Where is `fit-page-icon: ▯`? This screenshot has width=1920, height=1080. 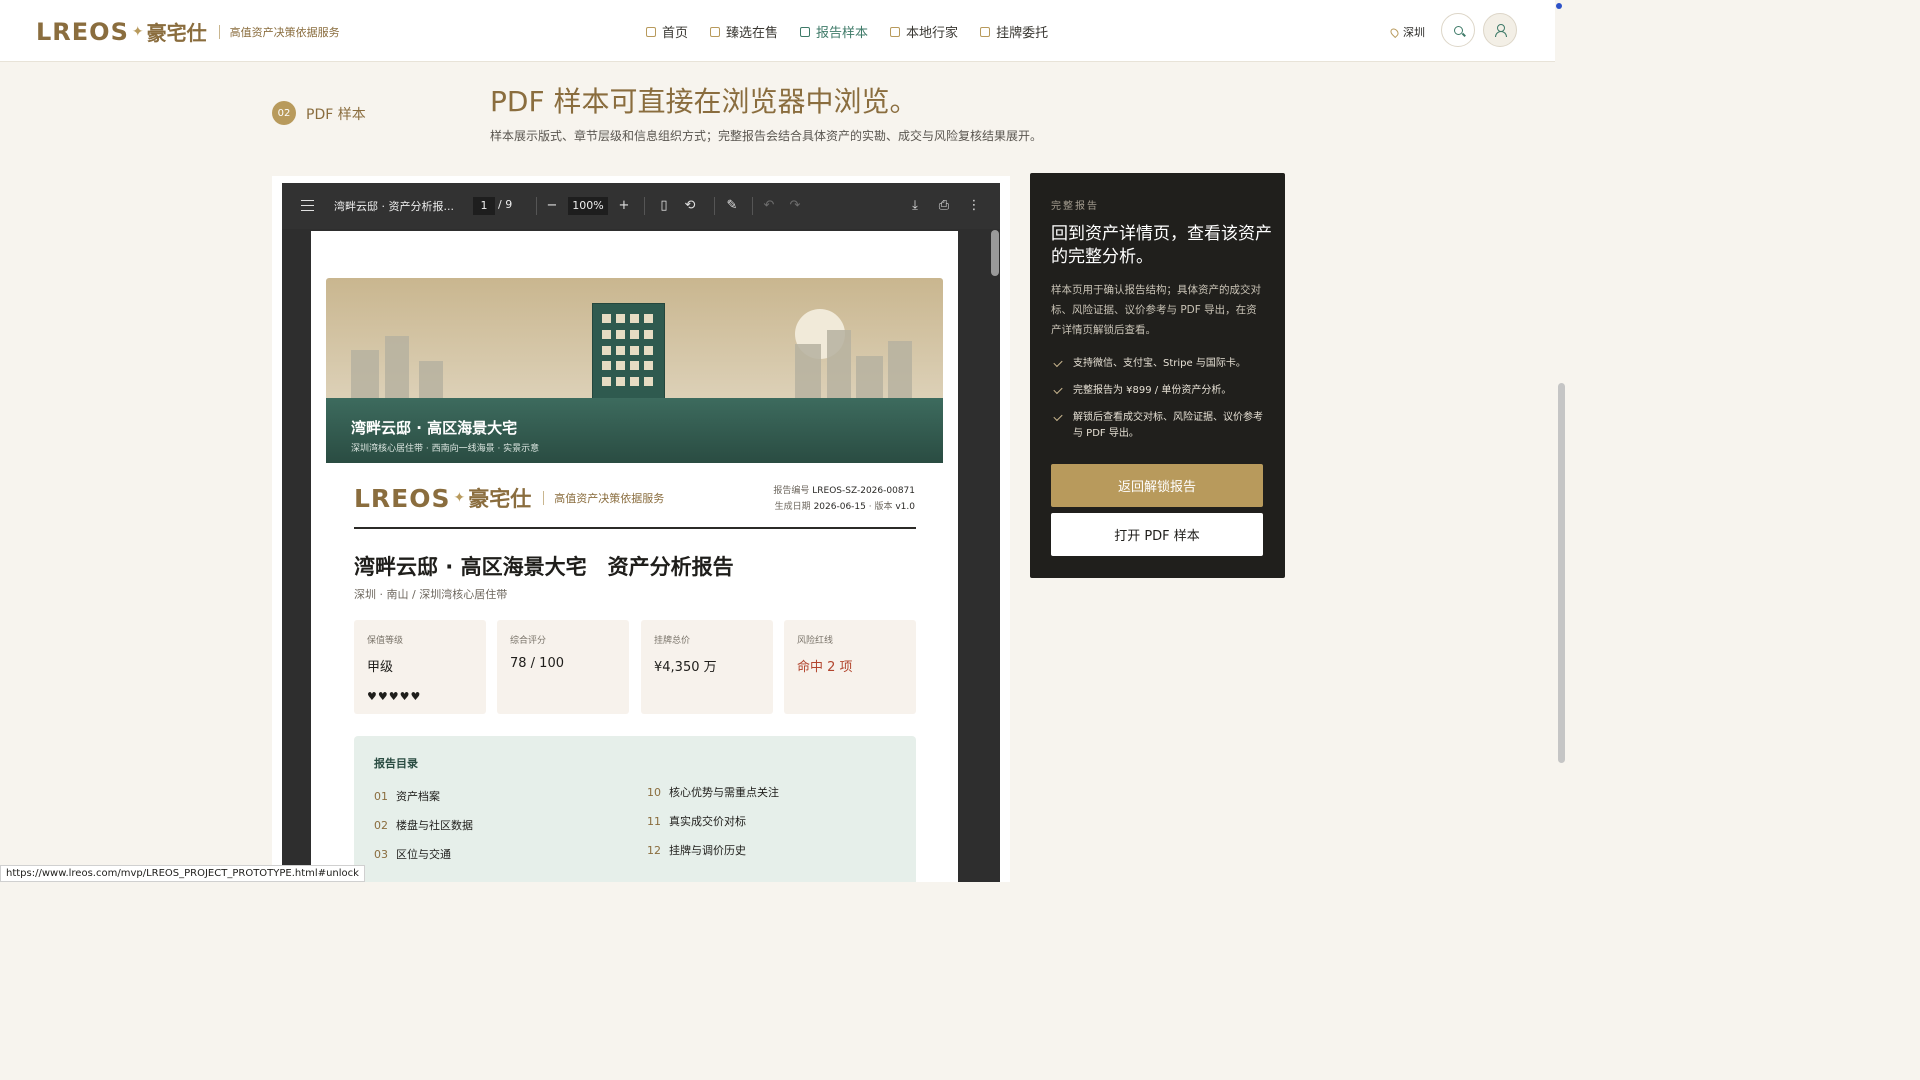
fit-page-icon: ▯ is located at coordinates (664, 206).